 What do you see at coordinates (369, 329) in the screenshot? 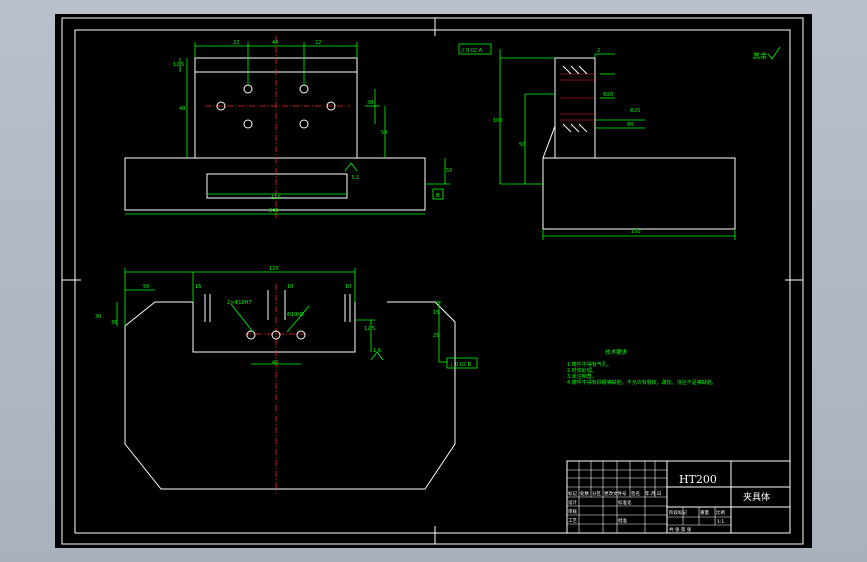
I see `front-dim-h4: 12.5` at bounding box center [369, 329].